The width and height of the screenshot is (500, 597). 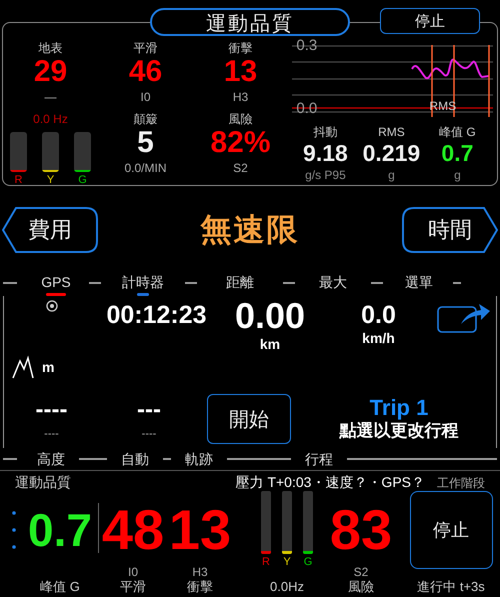 I want to click on metric-value: 13, so click(x=241, y=72).